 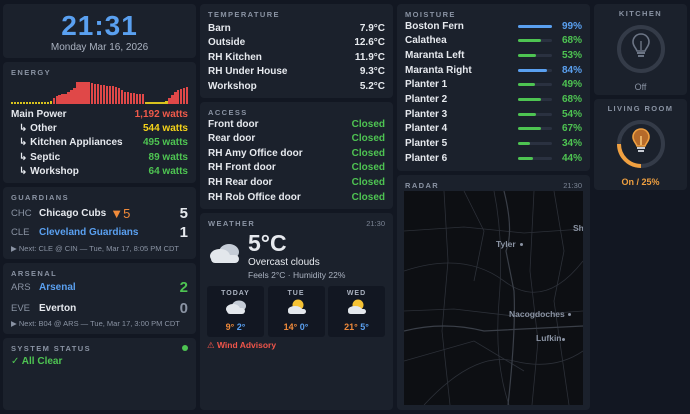 I want to click on clock-panel: 21:31 Monday Mar 16, 2026, so click(x=99, y=31).